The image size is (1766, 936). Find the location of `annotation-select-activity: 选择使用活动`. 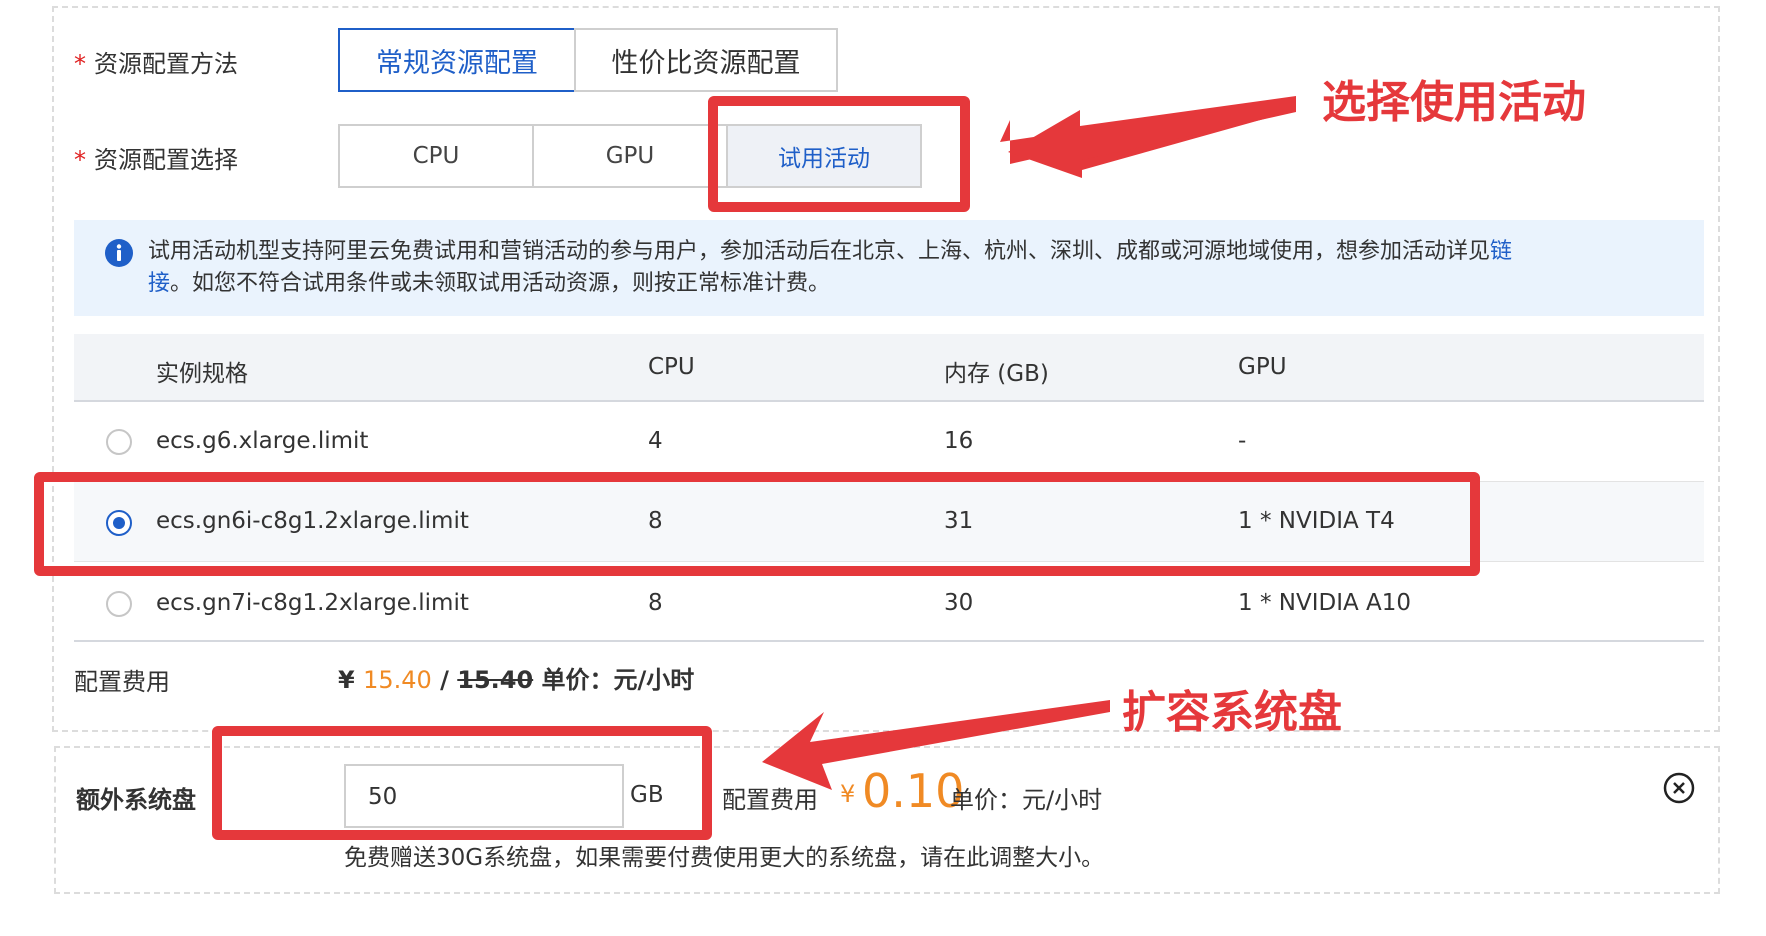

annotation-select-activity: 选择使用活动 is located at coordinates (1454, 102).